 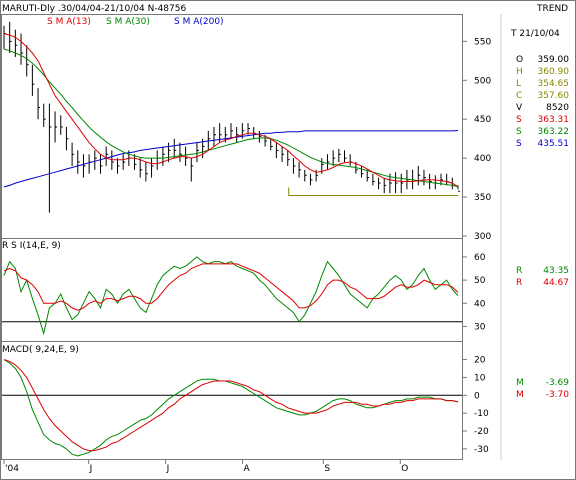 What do you see at coordinates (558, 383) in the screenshot?
I see `readout-value: -3.69` at bounding box center [558, 383].